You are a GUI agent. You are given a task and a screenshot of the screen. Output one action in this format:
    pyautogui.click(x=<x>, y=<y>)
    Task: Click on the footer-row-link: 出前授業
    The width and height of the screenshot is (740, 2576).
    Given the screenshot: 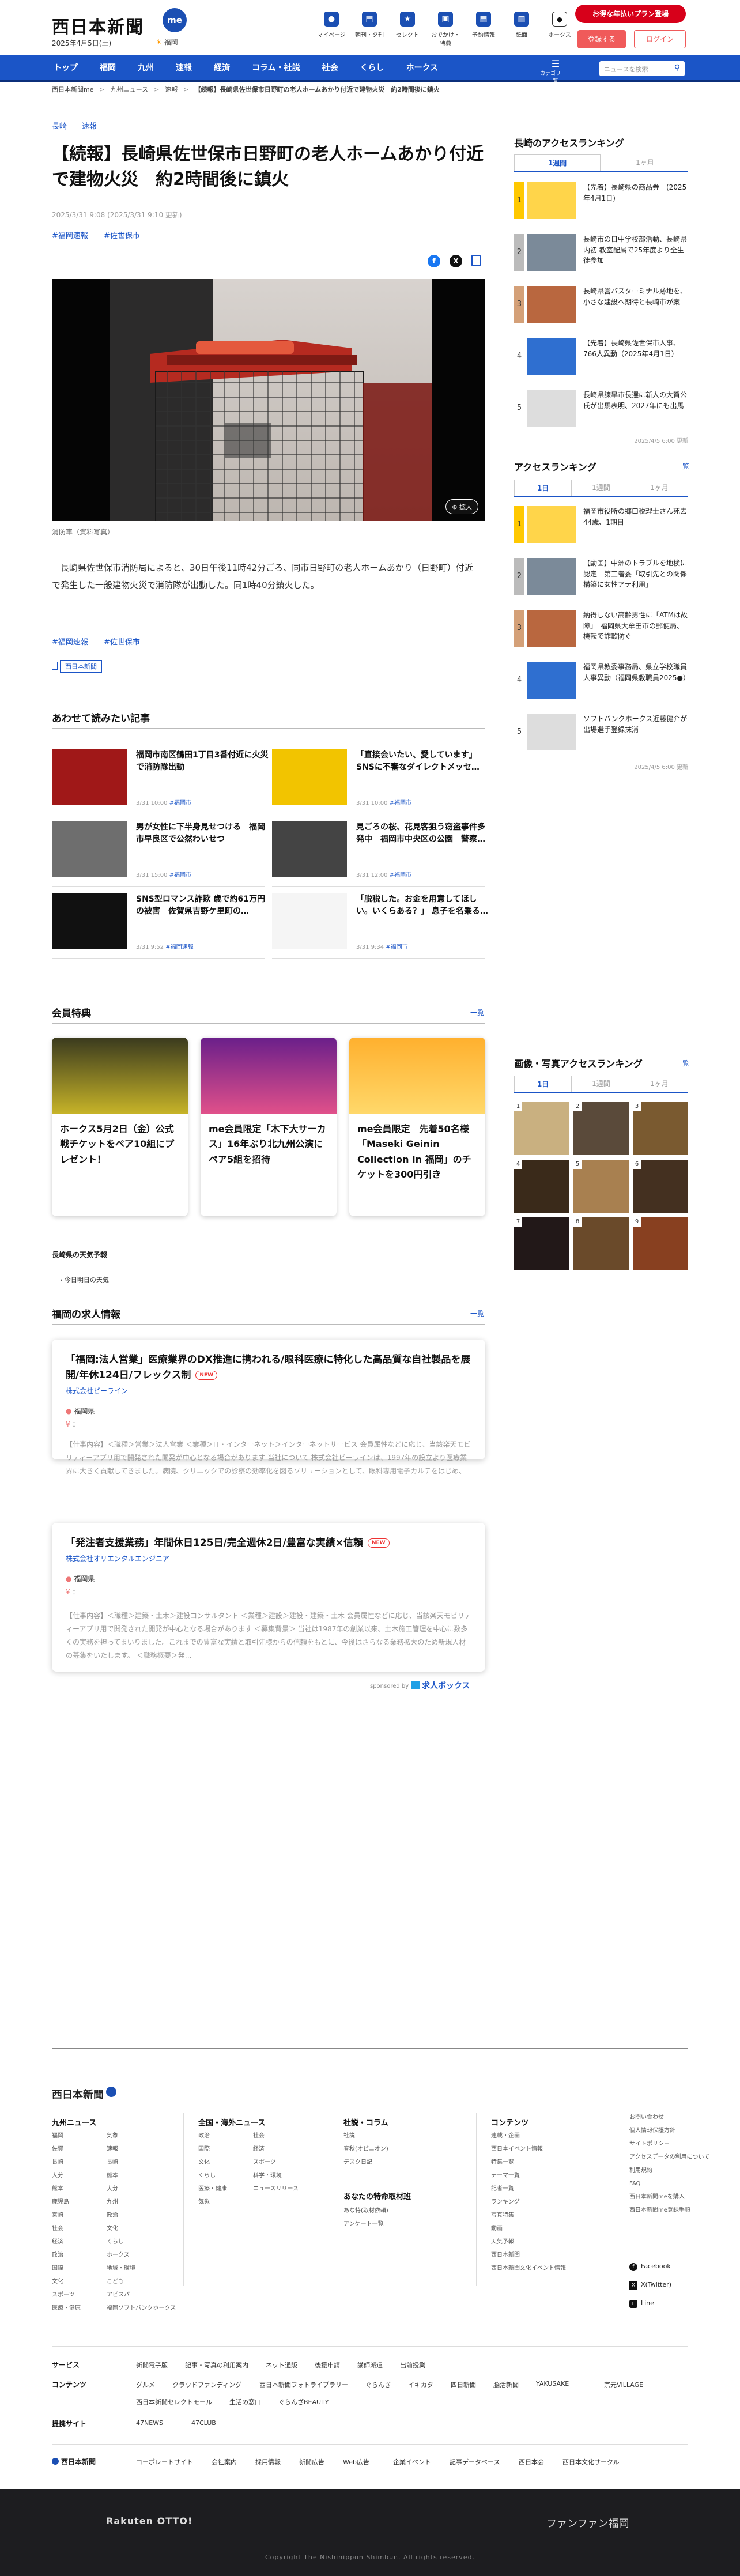 What is the action you would take?
    pyautogui.click(x=412, y=2365)
    